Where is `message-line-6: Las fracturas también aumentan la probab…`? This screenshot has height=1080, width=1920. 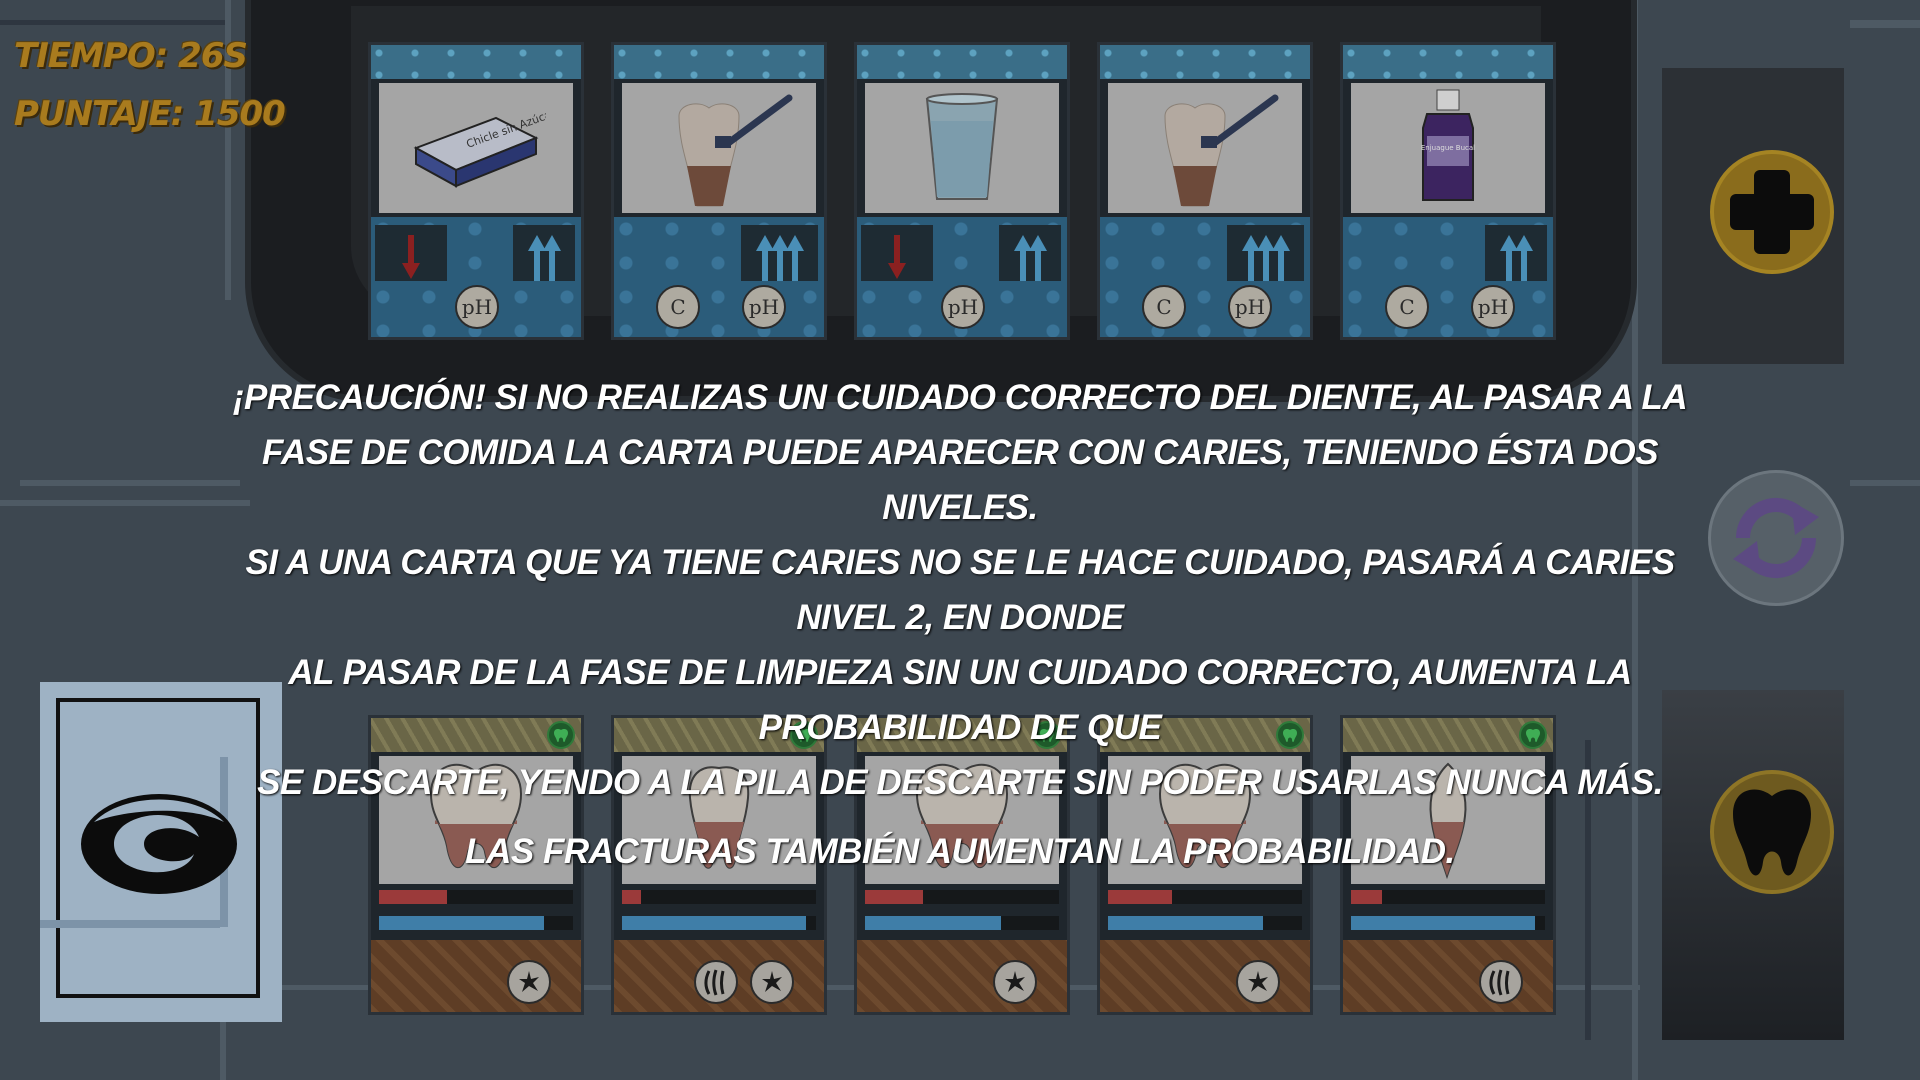
message-line-6: Las fracturas también aumentan la probab… is located at coordinates (960, 851).